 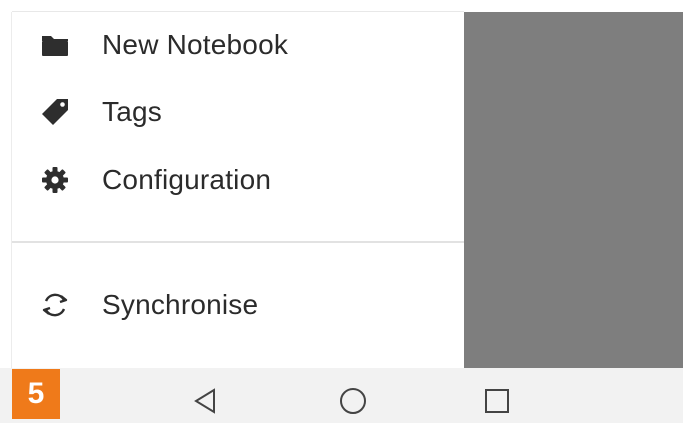 What do you see at coordinates (238, 242) in the screenshot?
I see `menu-divider` at bounding box center [238, 242].